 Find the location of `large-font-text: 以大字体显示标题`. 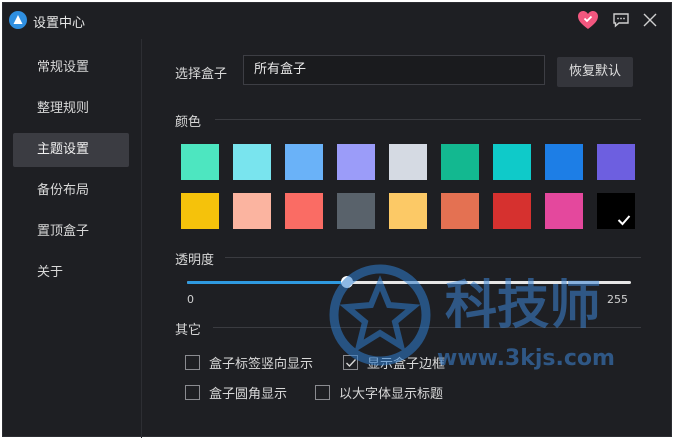

large-font-text: 以大字体显示标题 is located at coordinates (391, 394).